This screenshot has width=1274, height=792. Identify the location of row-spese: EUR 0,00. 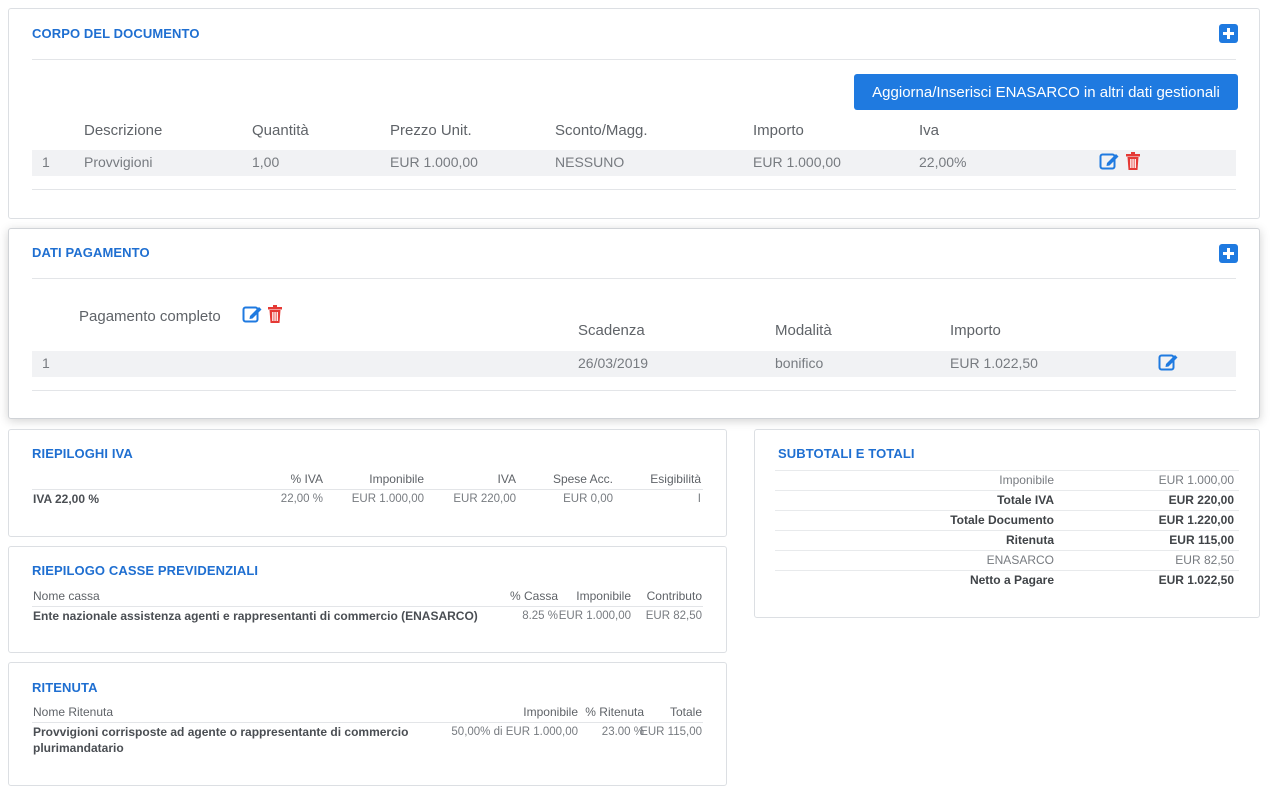
(588, 499).